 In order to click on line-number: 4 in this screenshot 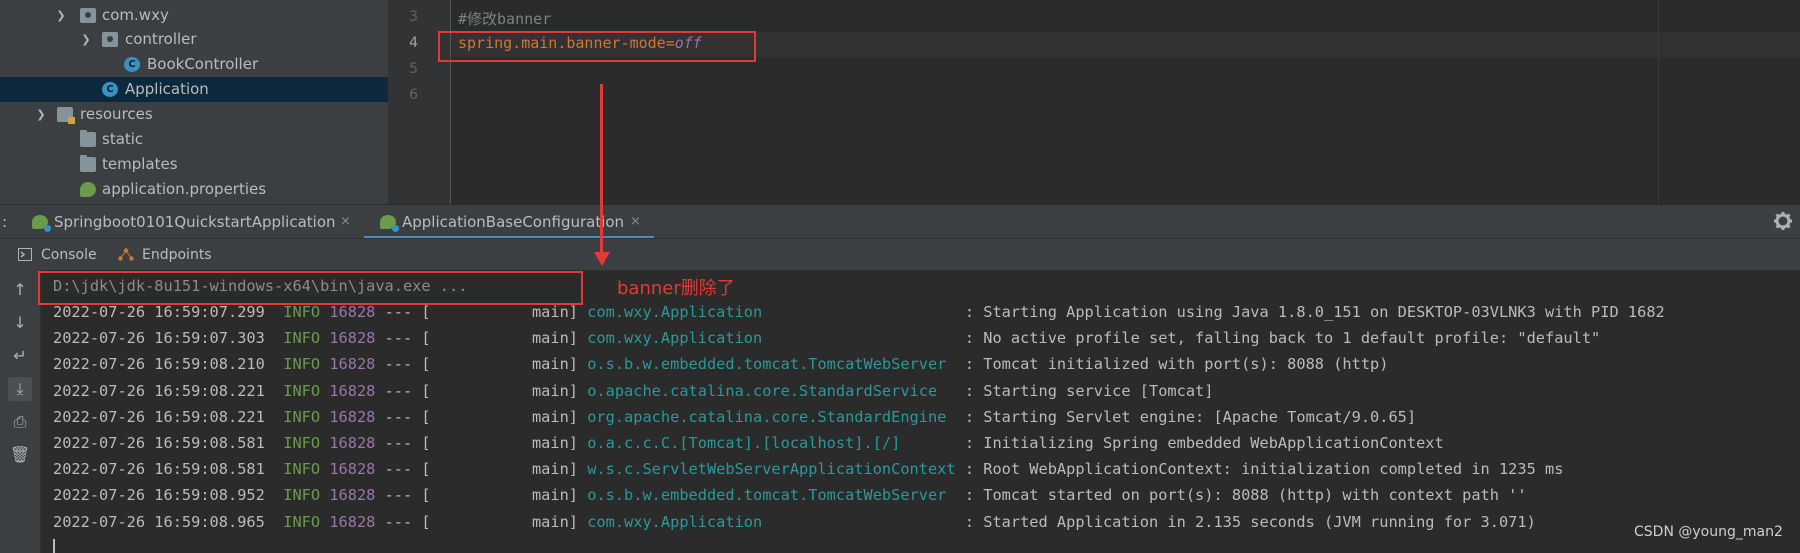, I will do `click(413, 43)`.